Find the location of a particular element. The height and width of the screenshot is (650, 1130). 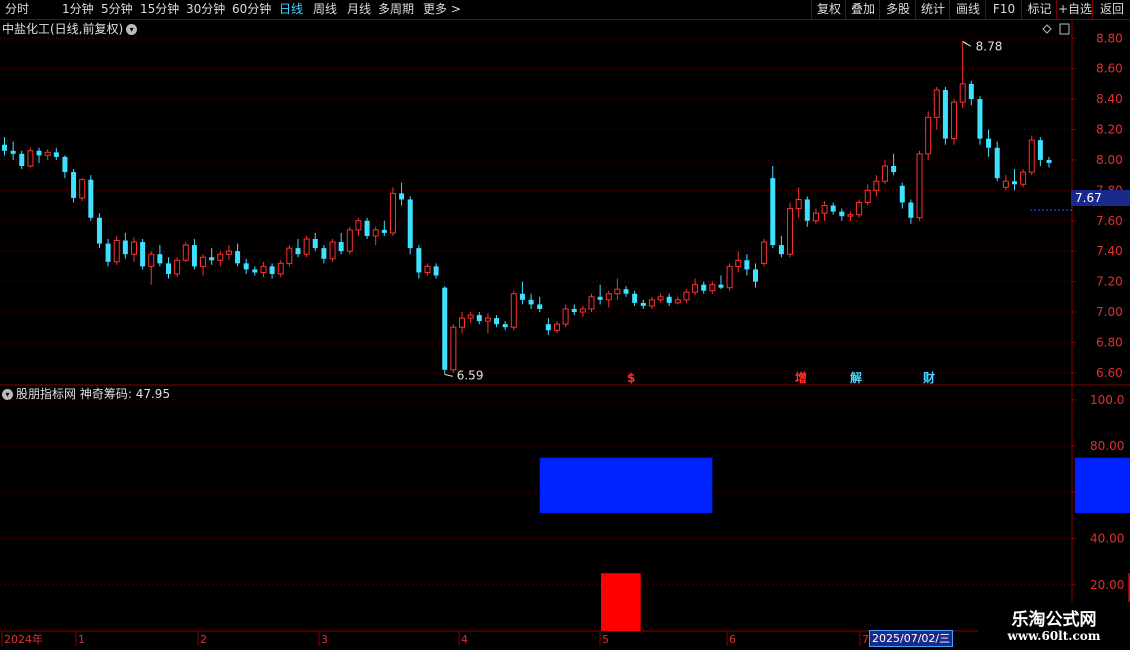

price-tick-label: 7.00 is located at coordinates (1109, 312).